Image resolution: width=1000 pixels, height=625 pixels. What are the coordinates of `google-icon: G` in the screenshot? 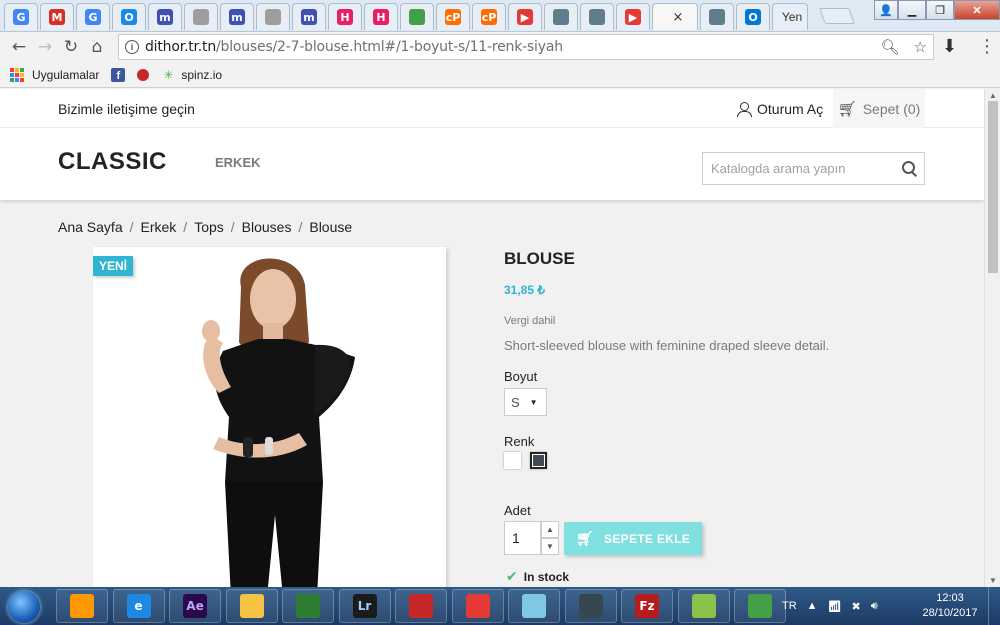 It's located at (21, 17).